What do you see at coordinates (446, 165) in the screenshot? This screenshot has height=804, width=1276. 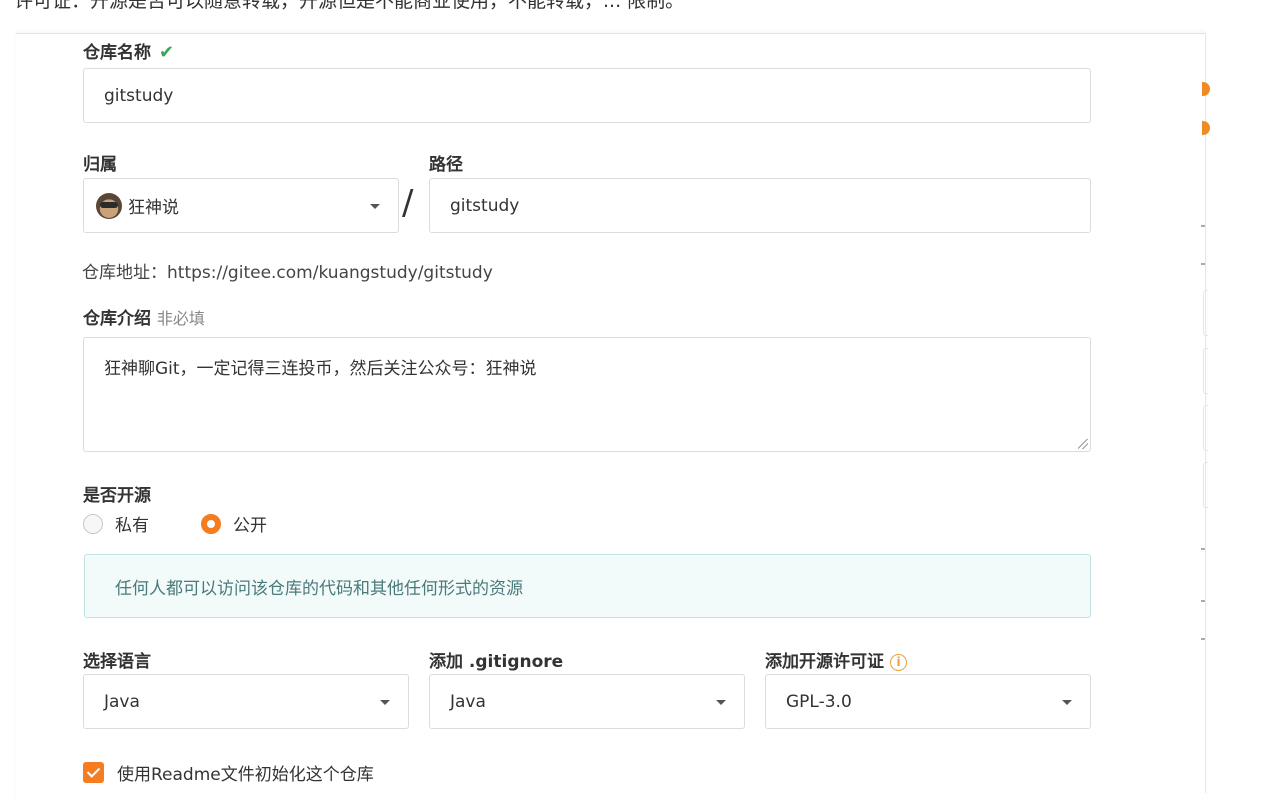 I see `path-label: 路径` at bounding box center [446, 165].